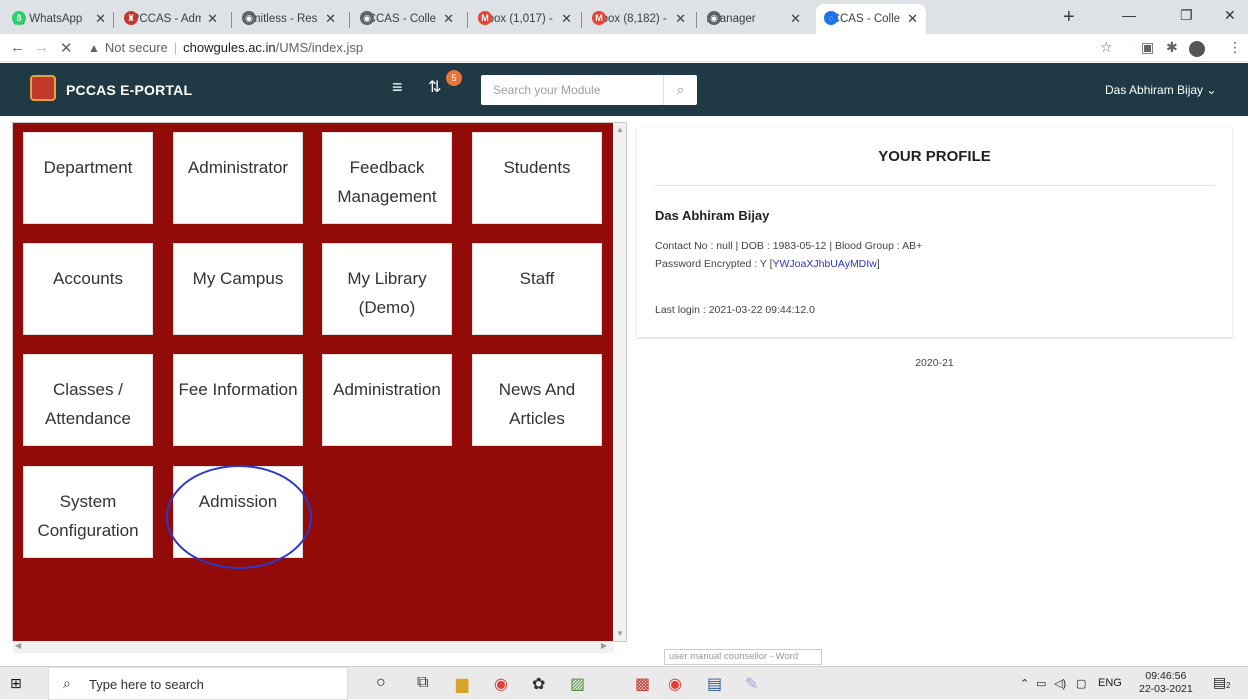  Describe the element at coordinates (66, 48) in the screenshot. I see `stop-loading-icon: ✕` at that location.